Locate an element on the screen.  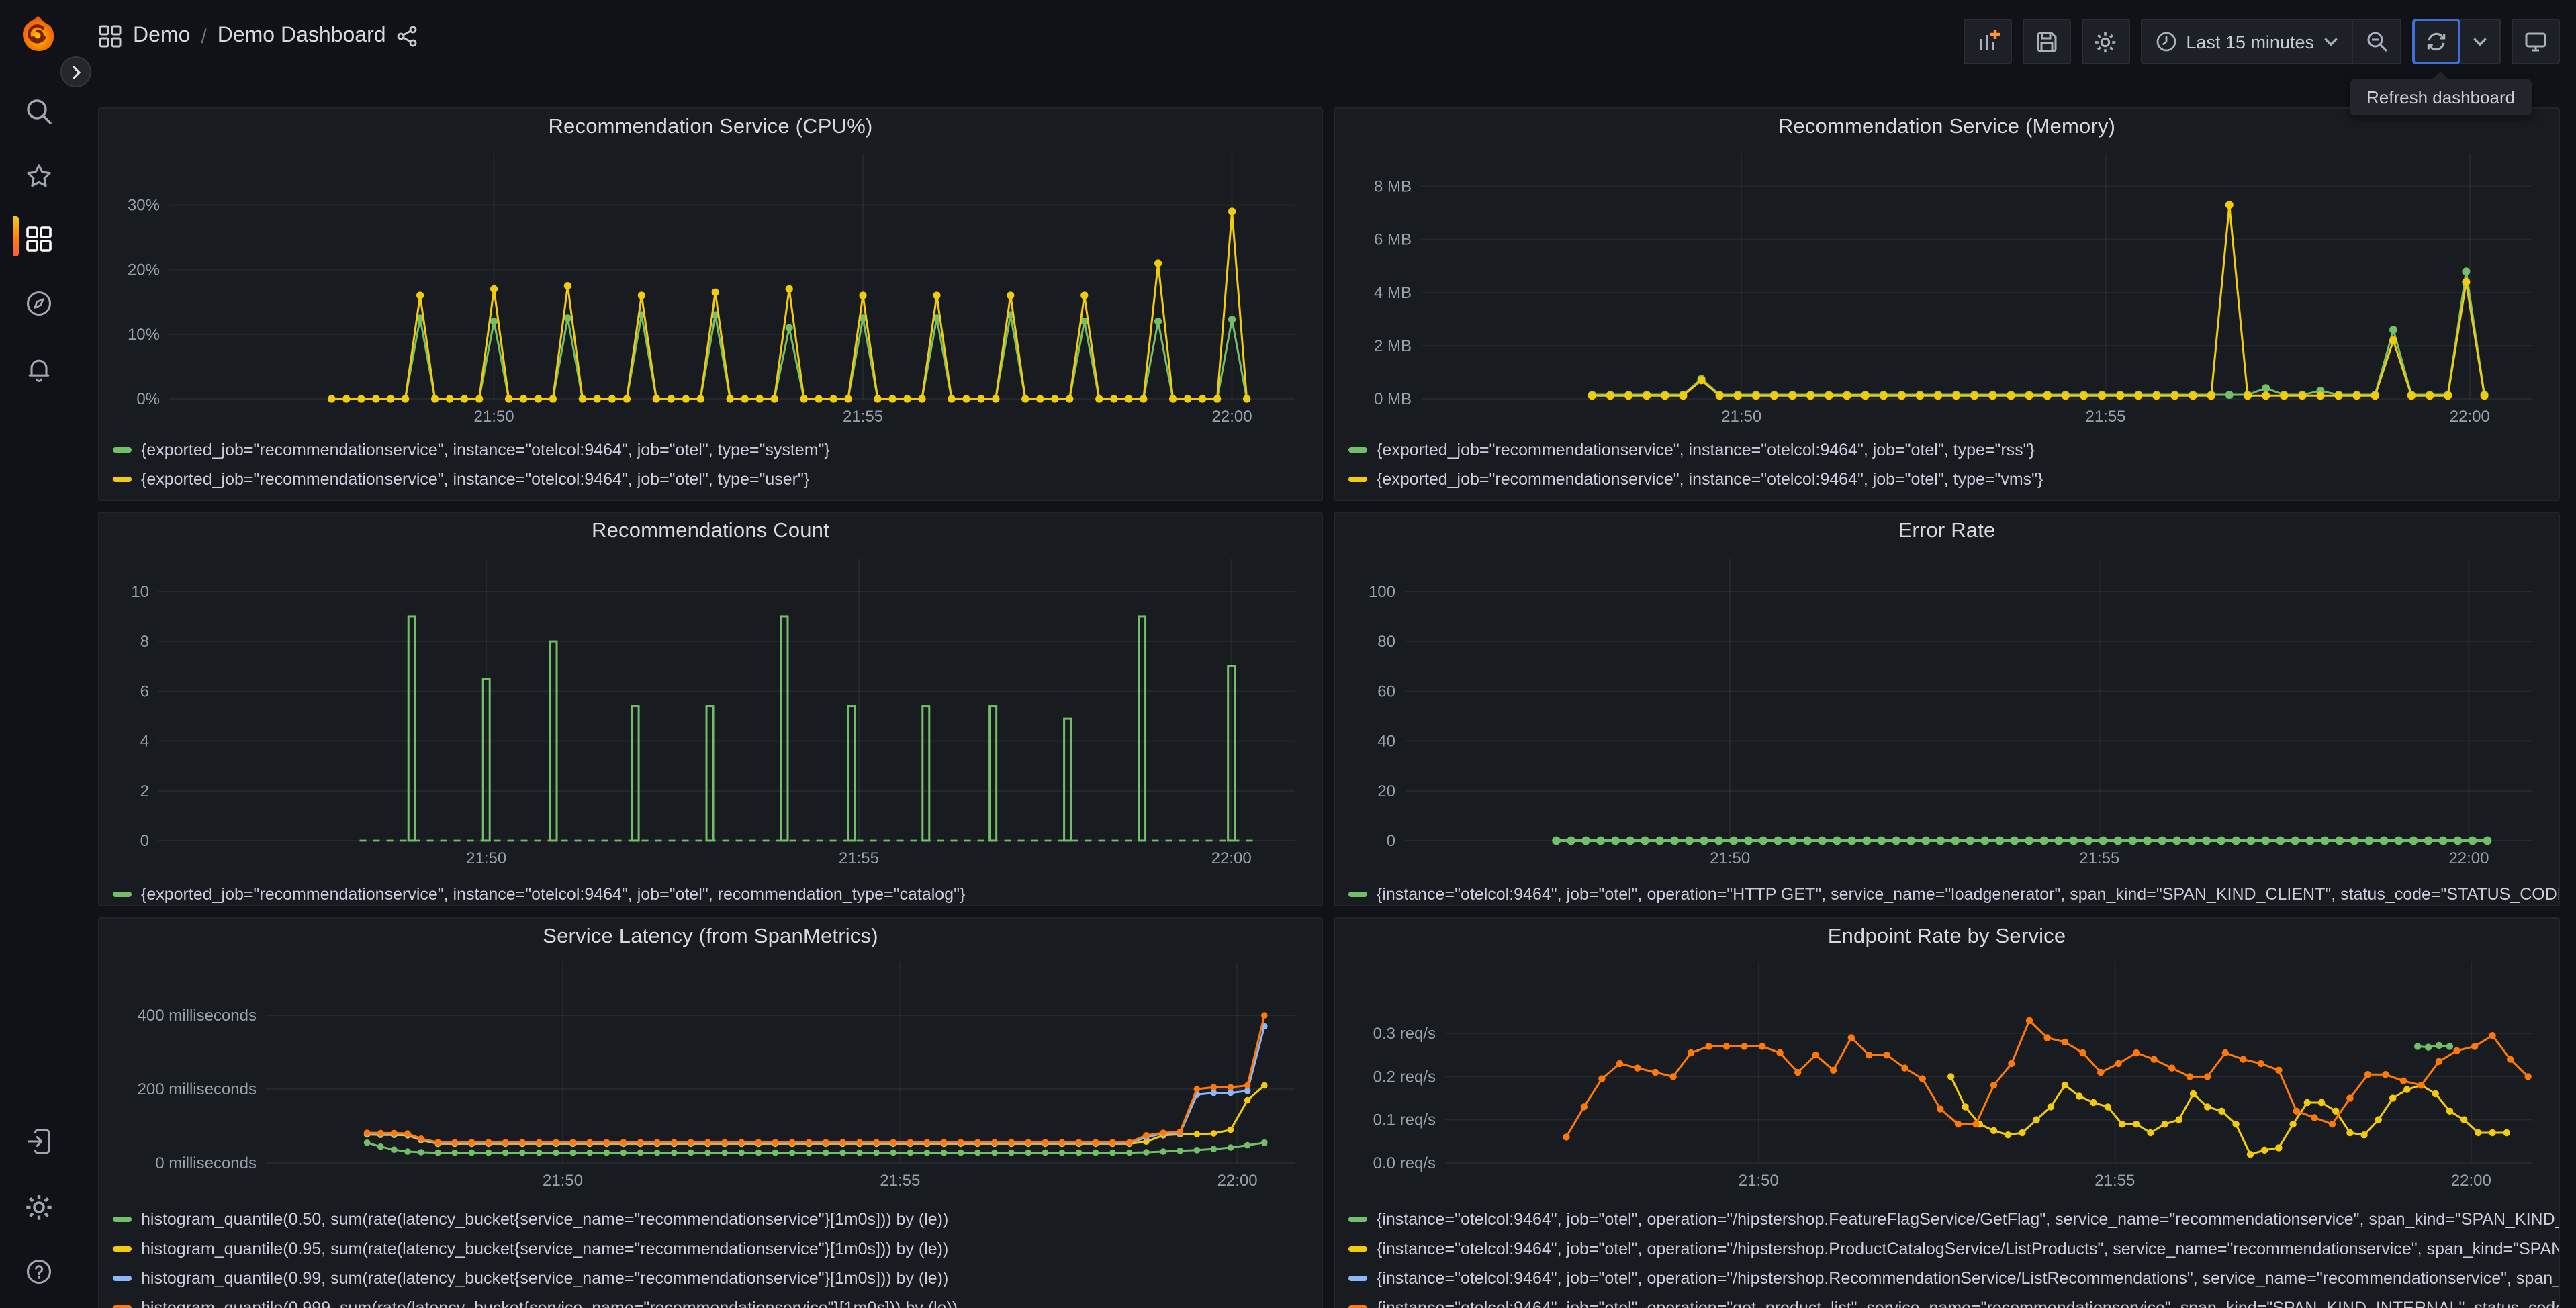
breadcrumb-section: Demo is located at coordinates (161, 36).